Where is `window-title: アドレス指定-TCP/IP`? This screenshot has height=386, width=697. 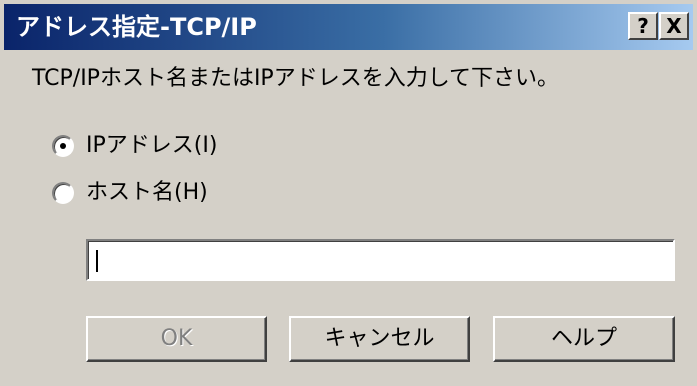
window-title: アドレス指定-TCP/IP is located at coordinates (136, 27).